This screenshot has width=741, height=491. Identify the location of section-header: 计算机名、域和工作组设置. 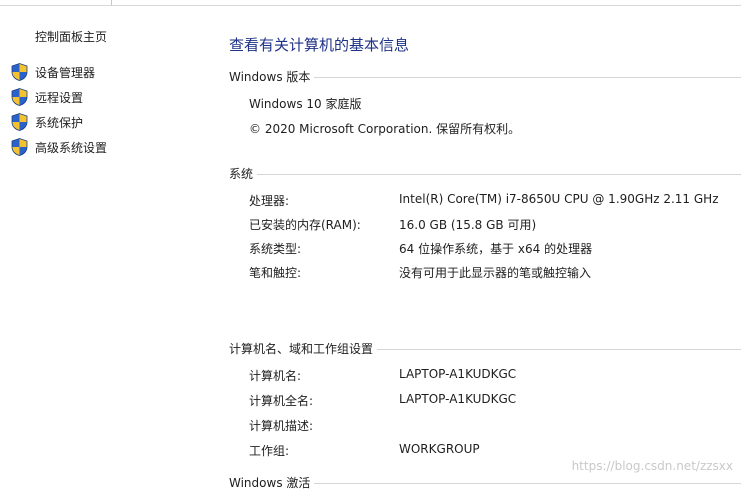
(485, 348).